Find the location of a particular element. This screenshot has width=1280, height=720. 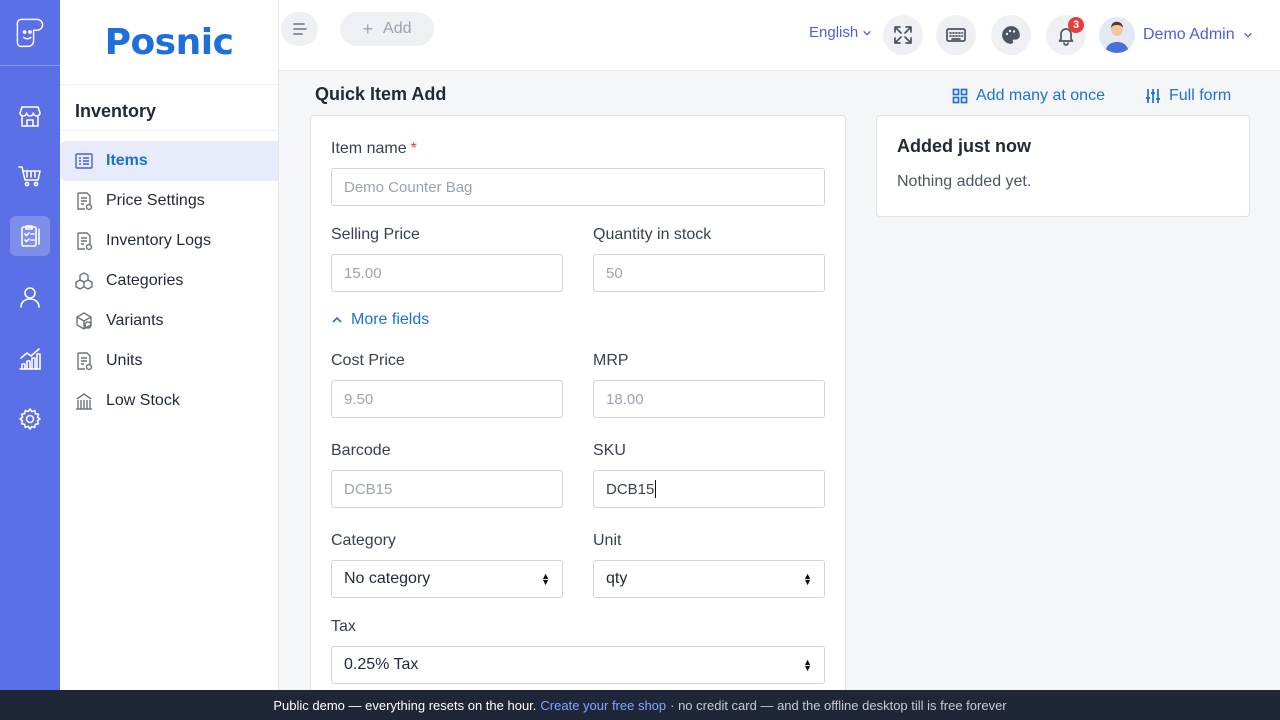

menu-lines-icon is located at coordinates (299, 29).